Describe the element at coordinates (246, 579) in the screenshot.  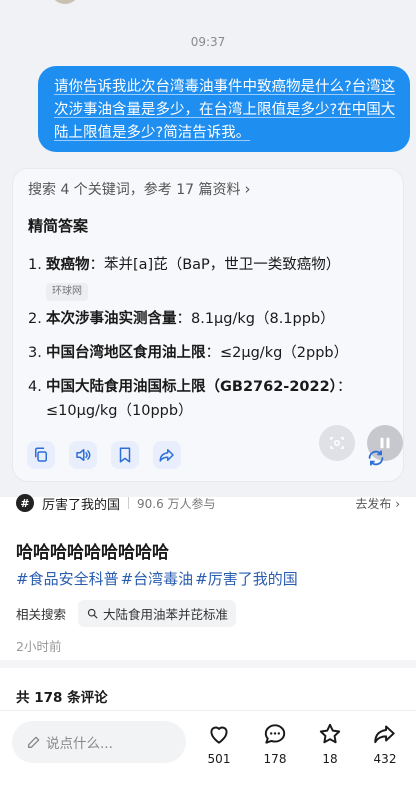
I see `hashtag-link: #厉害了我的国` at that location.